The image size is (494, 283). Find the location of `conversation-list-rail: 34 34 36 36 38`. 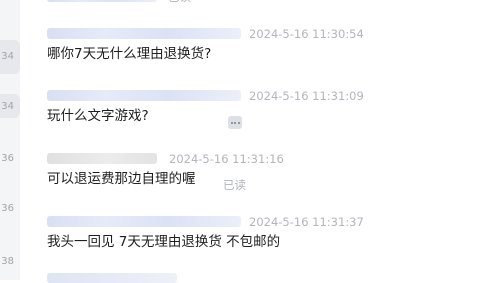

conversation-list-rail: 34 34 36 36 38 is located at coordinates (10, 140).